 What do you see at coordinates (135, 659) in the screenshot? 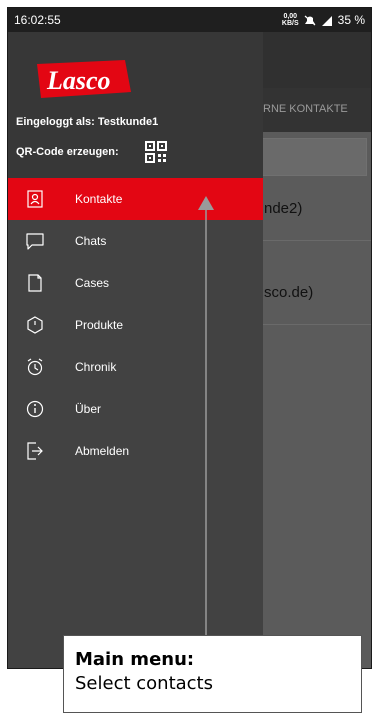
I see `callout-title: Main menu:` at bounding box center [135, 659].